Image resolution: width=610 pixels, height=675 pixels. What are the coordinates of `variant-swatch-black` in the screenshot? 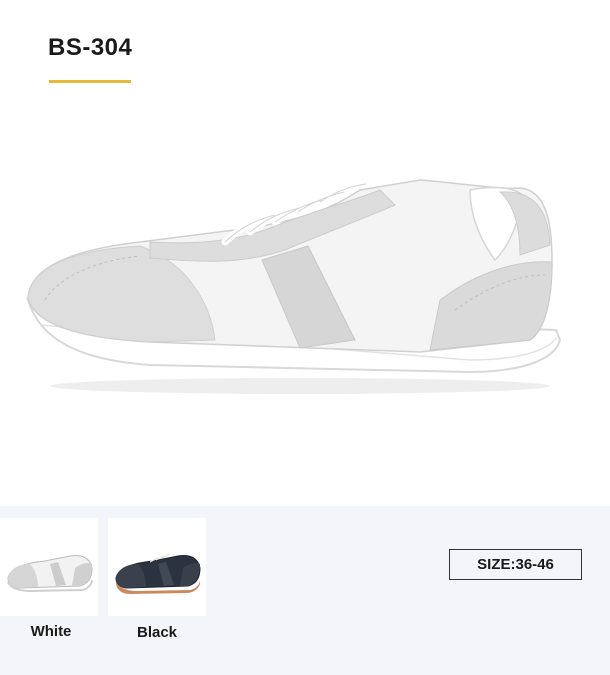 It's located at (157, 567).